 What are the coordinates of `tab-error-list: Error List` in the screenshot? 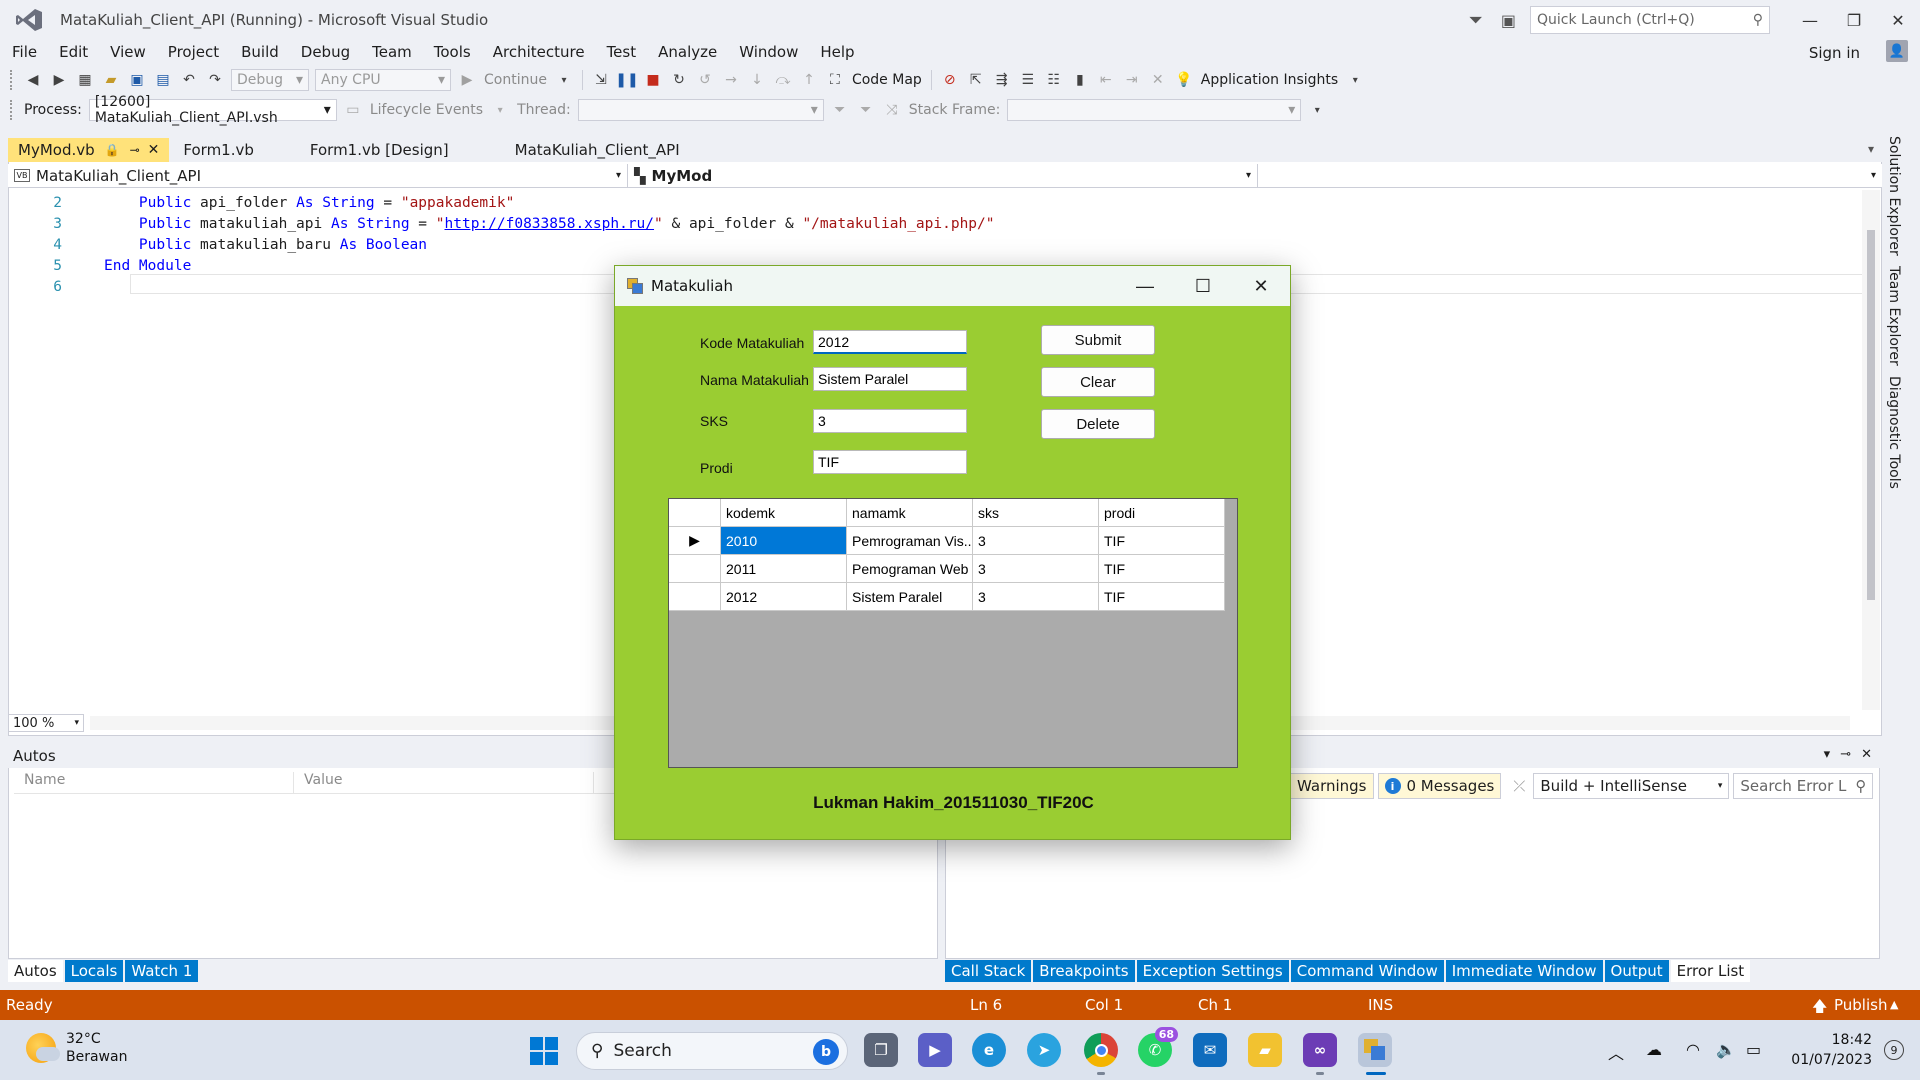 It's located at (1710, 971).